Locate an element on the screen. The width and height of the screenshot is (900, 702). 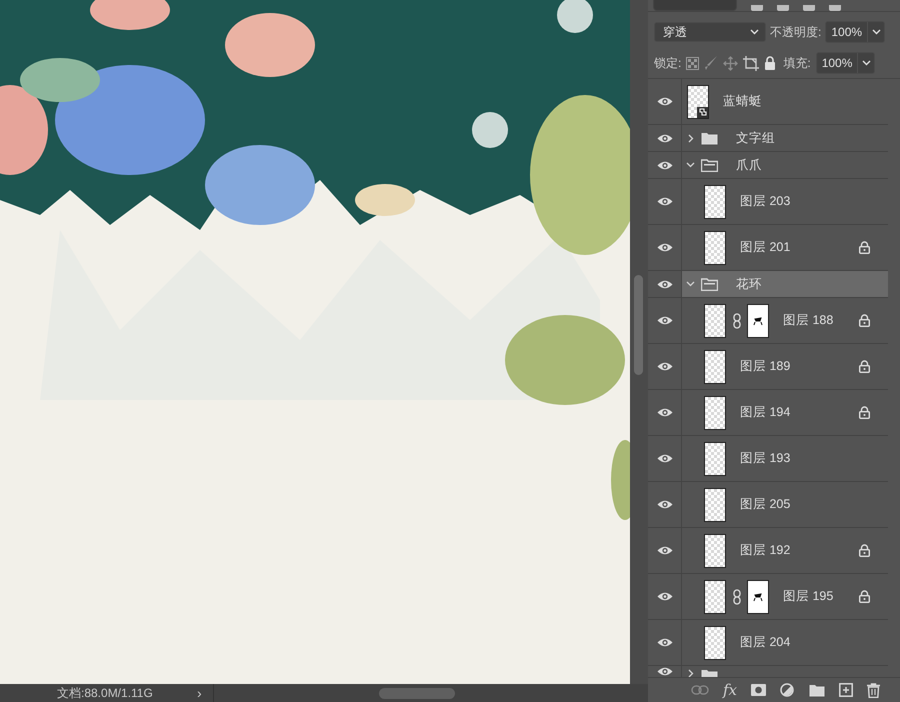
layer-row: 图层 204 is located at coordinates (785, 642).